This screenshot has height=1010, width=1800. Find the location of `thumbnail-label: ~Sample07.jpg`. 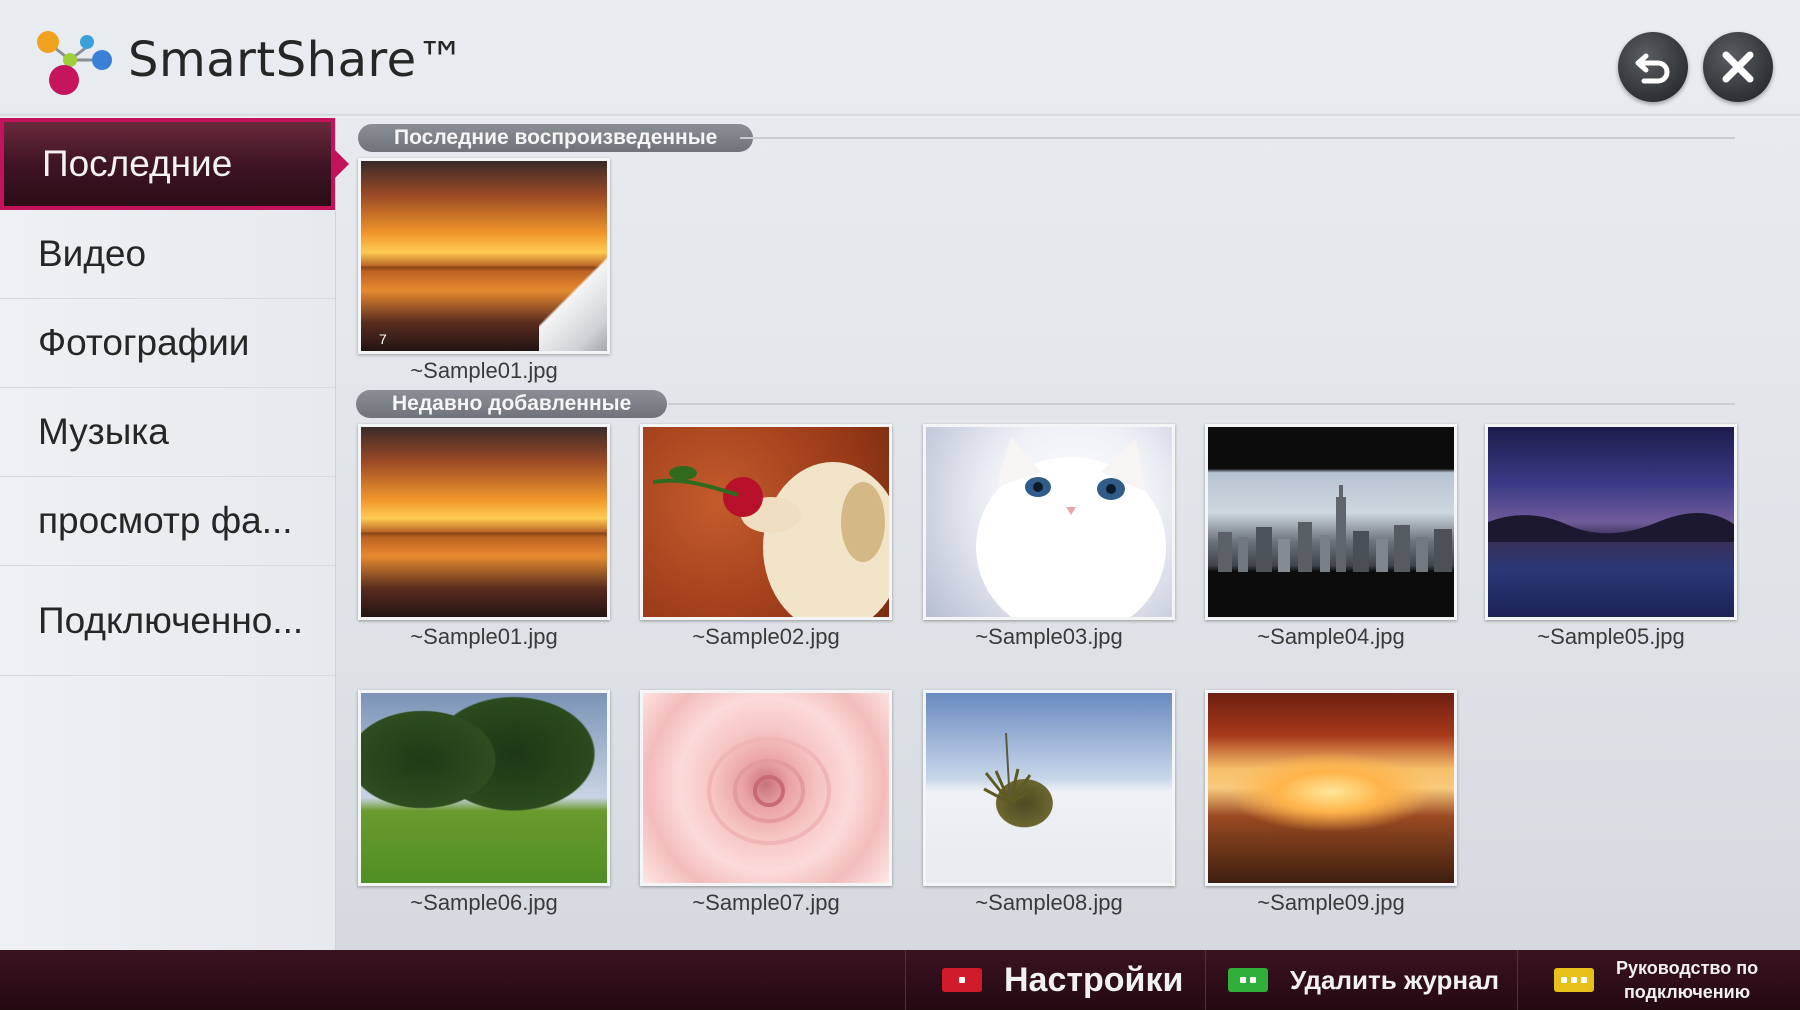

thumbnail-label: ~Sample07.jpg is located at coordinates (766, 902).